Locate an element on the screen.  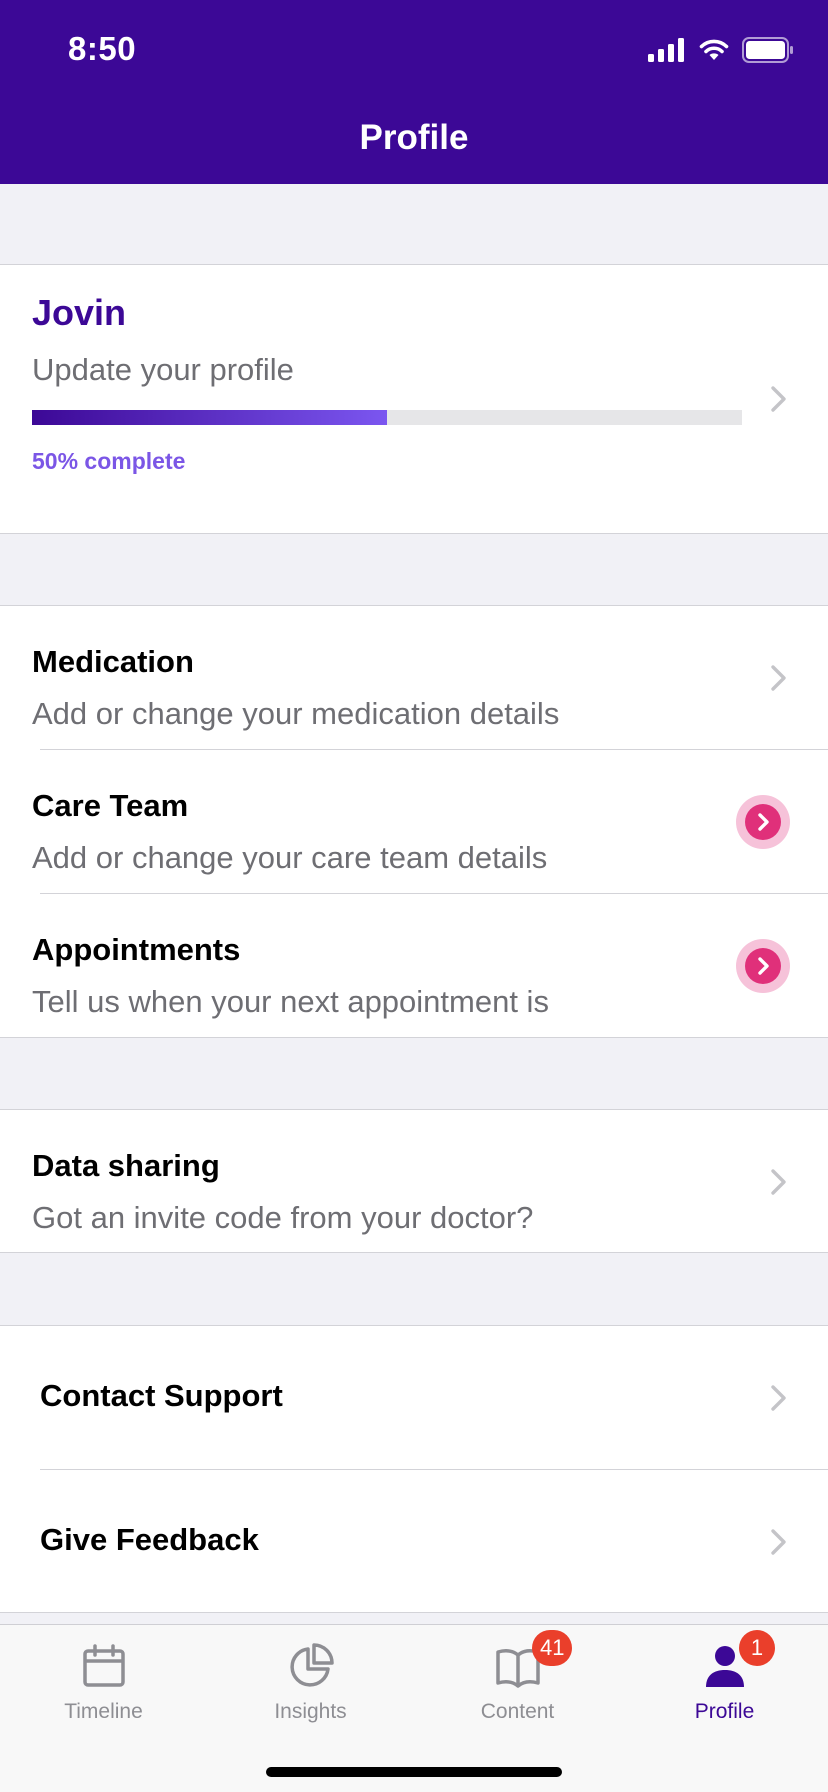
tab-label: Content is located at coordinates (517, 1711).